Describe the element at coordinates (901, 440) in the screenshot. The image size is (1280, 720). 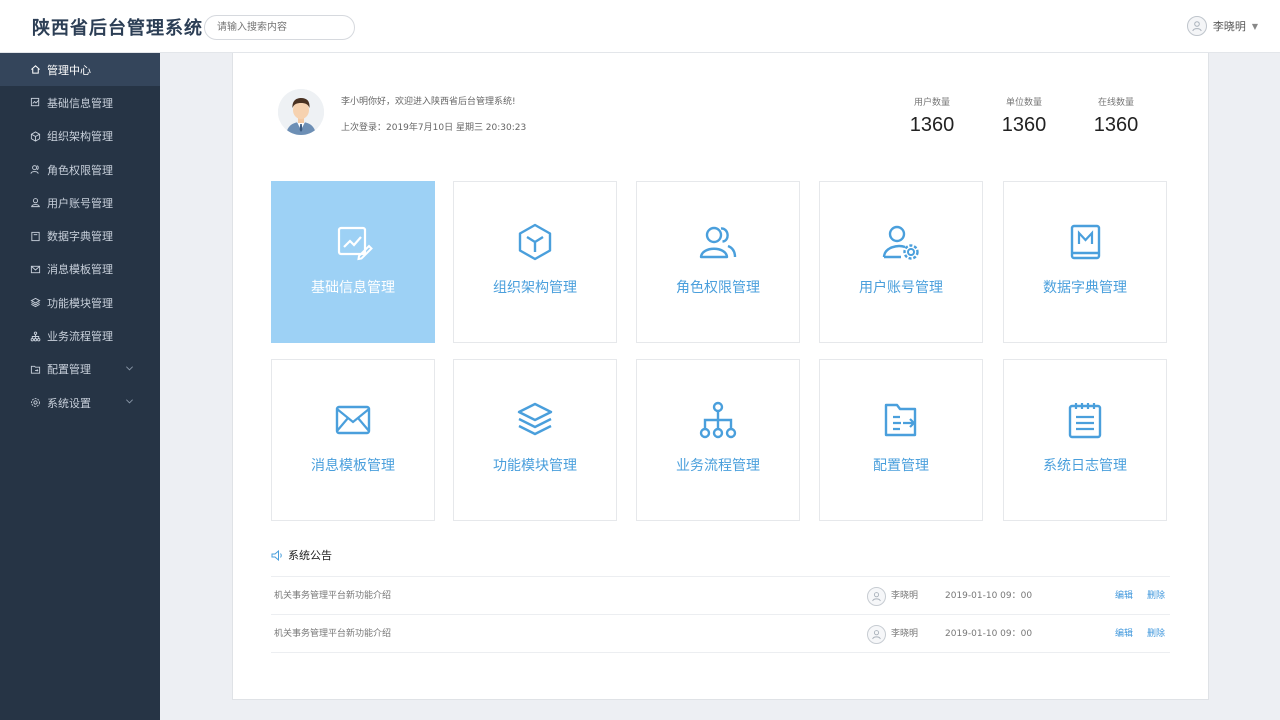
I see `module-tile: 配置管理` at that location.